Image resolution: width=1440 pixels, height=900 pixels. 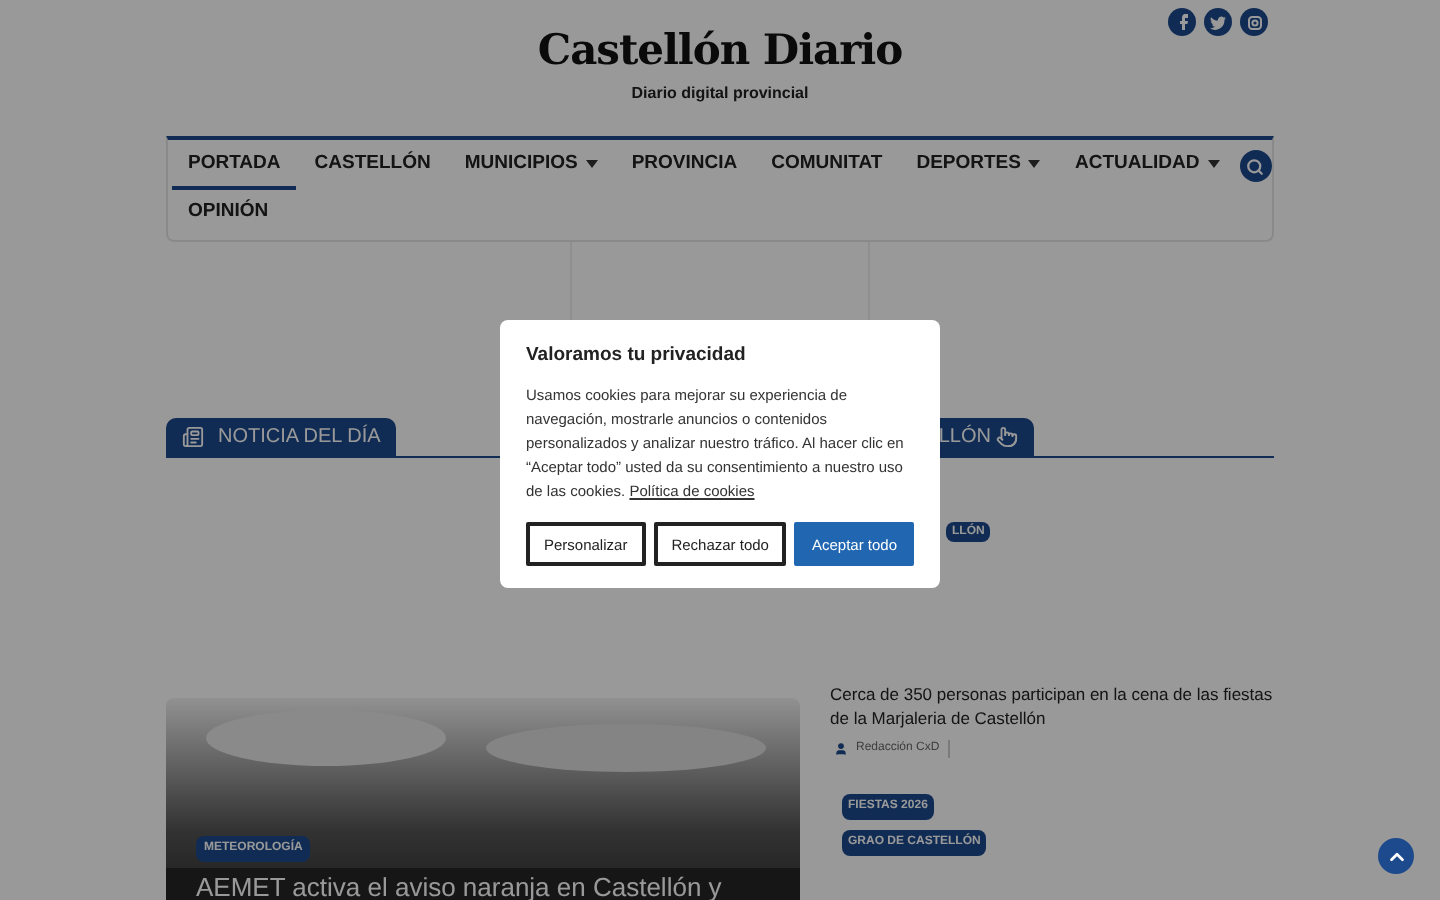 I want to click on nav-link: ACTUALIDAD, so click(x=1147, y=166).